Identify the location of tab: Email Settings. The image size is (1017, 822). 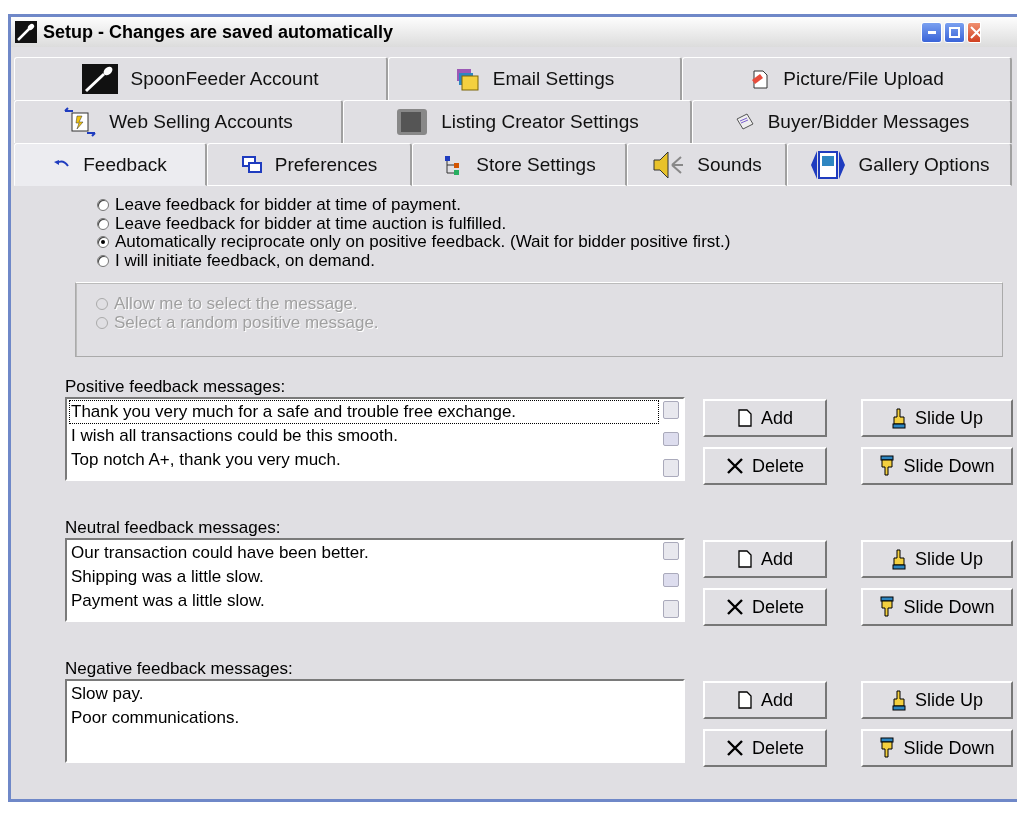
(535, 78).